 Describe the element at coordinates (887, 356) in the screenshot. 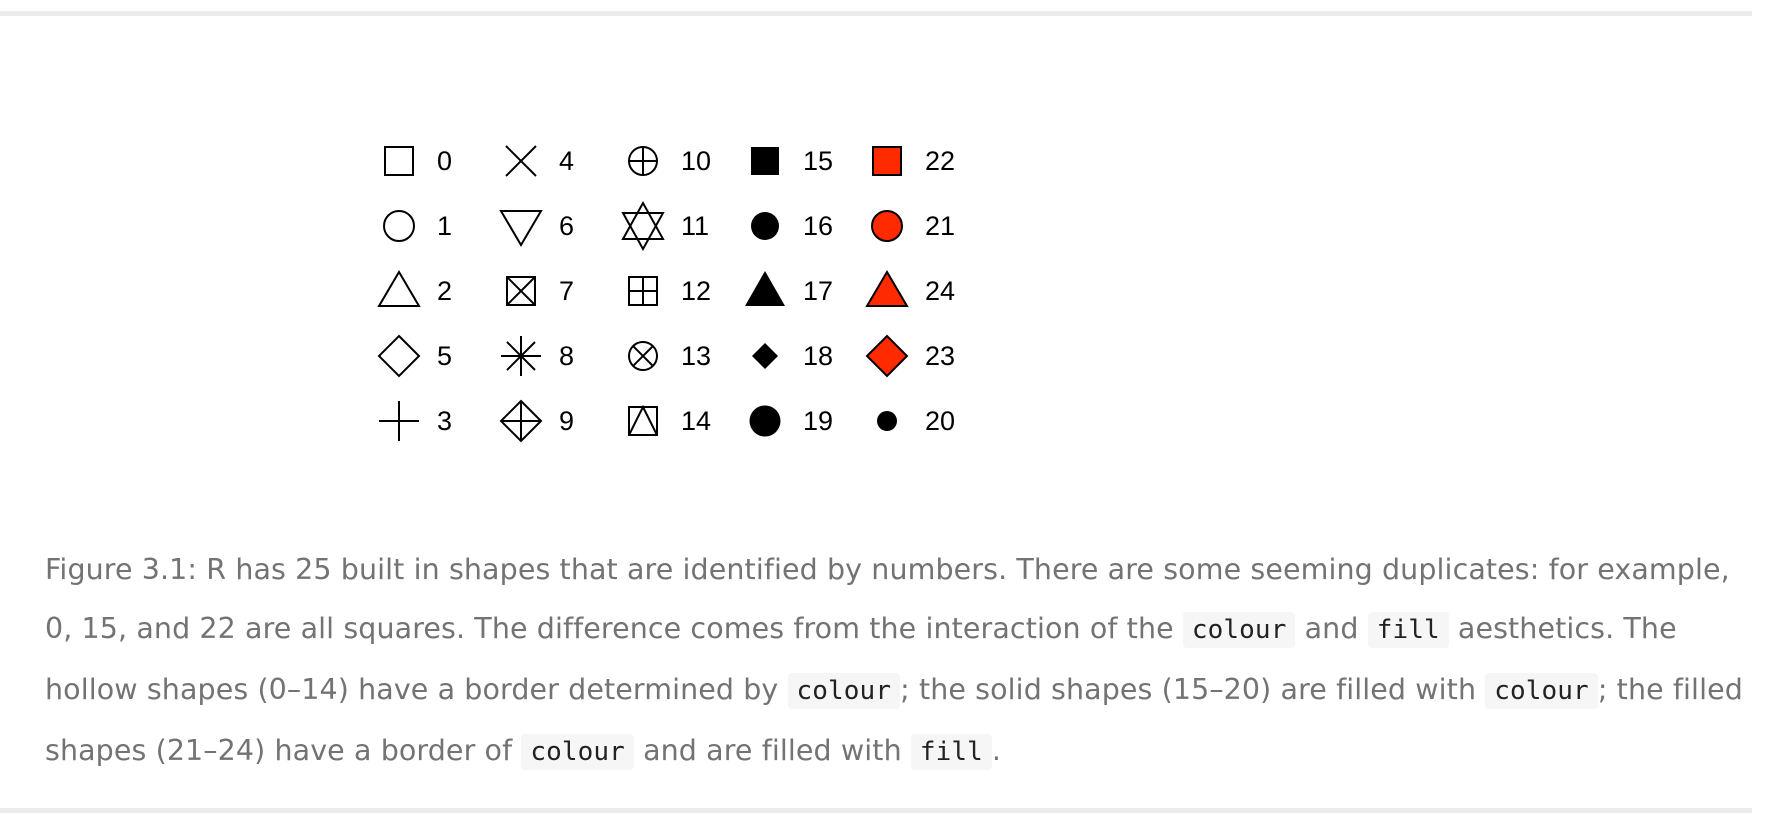

I see `shape-23-icon` at that location.